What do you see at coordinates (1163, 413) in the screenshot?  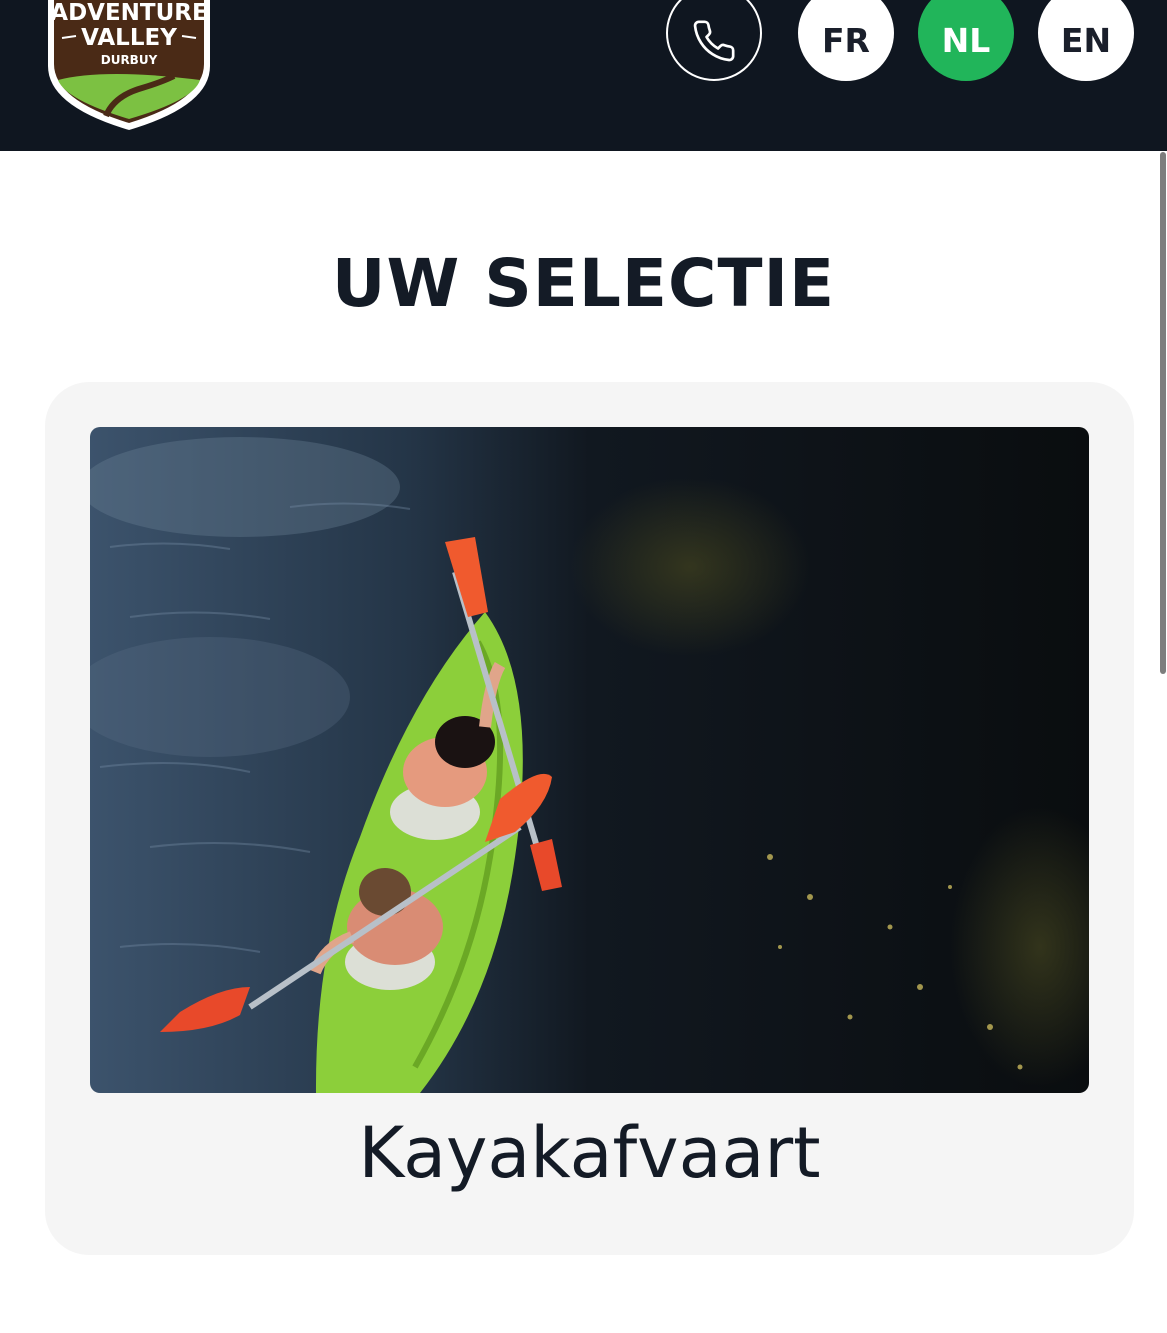 I see `page-scrollbar` at bounding box center [1163, 413].